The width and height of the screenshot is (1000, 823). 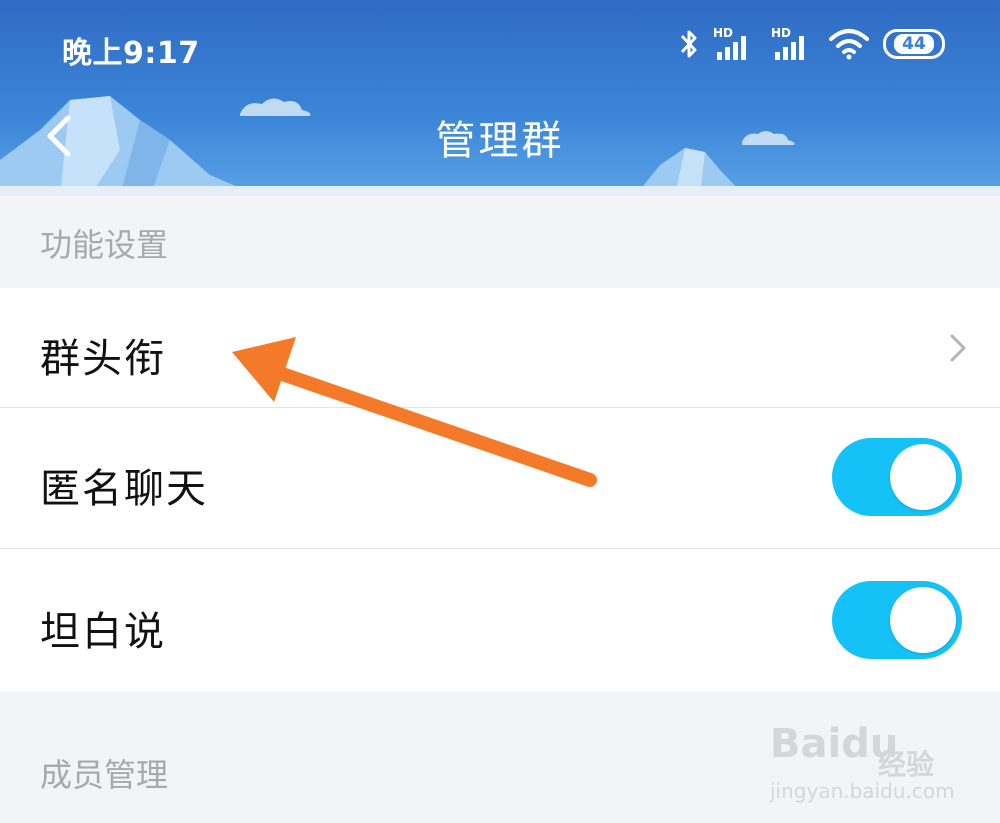 What do you see at coordinates (906, 764) in the screenshot?
I see `watermark-cn: 经验` at bounding box center [906, 764].